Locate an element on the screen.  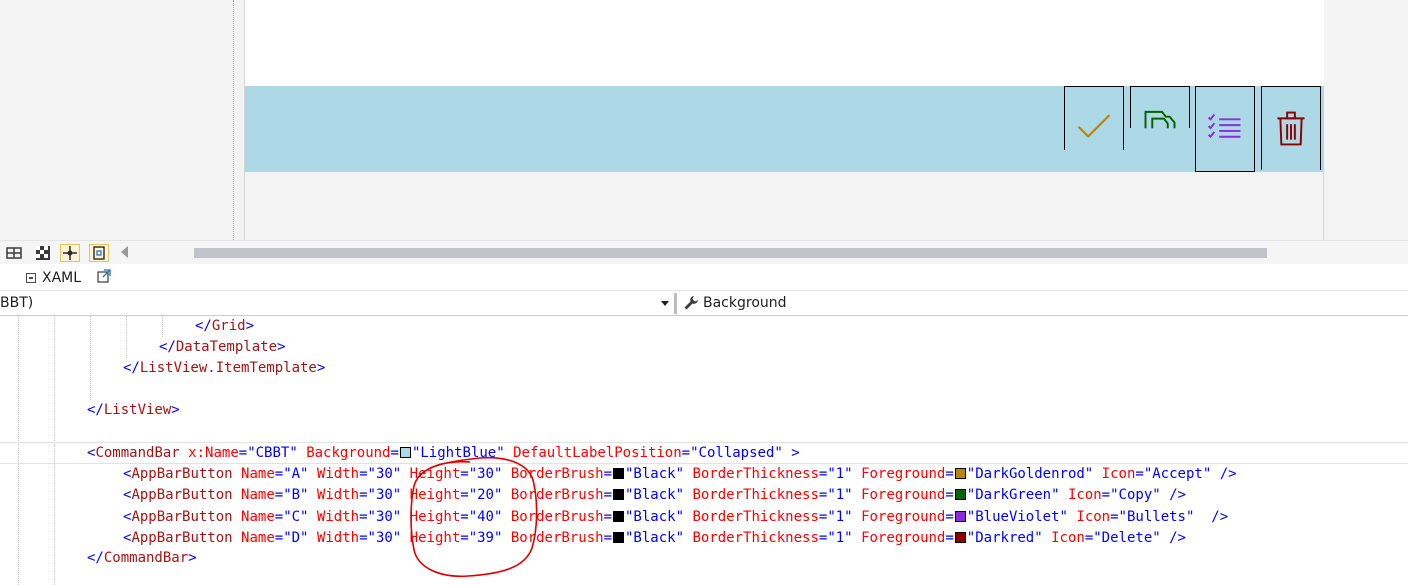
bullets-icon is located at coordinates (1224, 126).